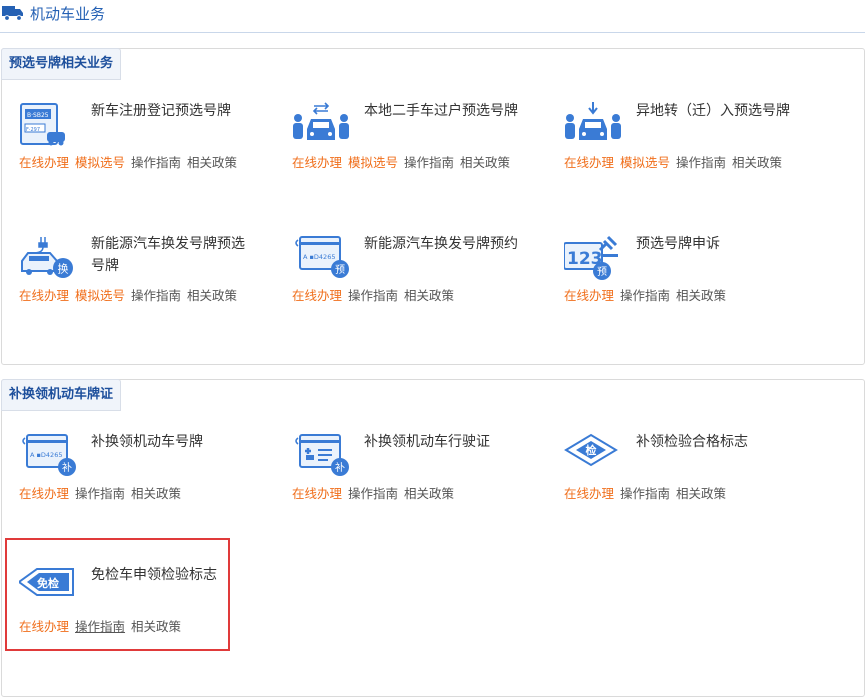  What do you see at coordinates (68, 14) in the screenshot?
I see `page-title: 机动车业务` at bounding box center [68, 14].